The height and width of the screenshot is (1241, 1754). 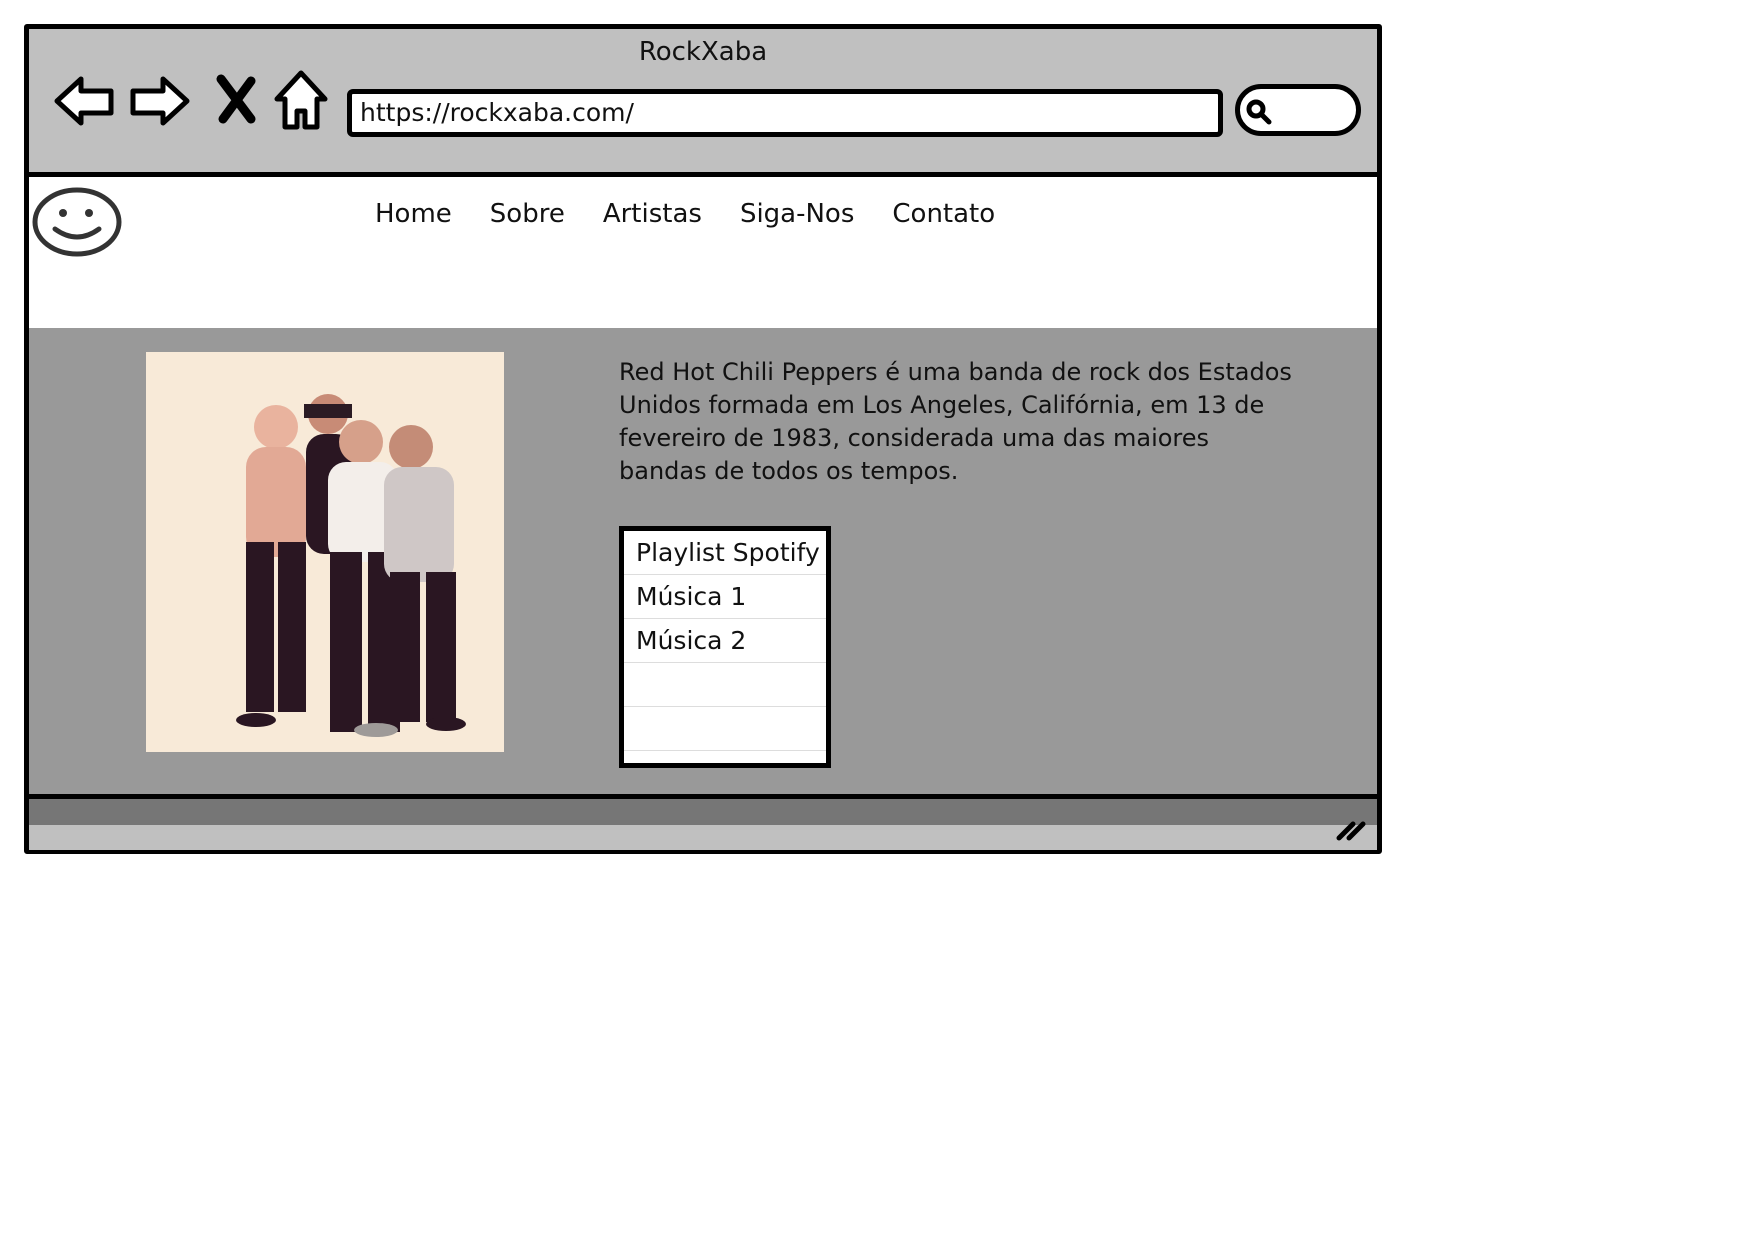 What do you see at coordinates (703, 52) in the screenshot?
I see `window-title: RockXaba` at bounding box center [703, 52].